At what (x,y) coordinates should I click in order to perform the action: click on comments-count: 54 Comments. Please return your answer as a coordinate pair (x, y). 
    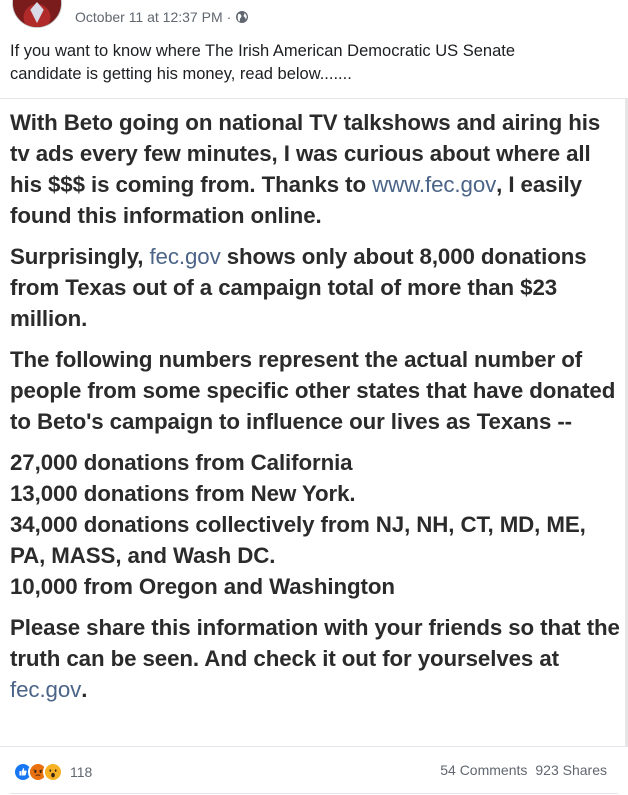
    Looking at the image, I should click on (483, 770).